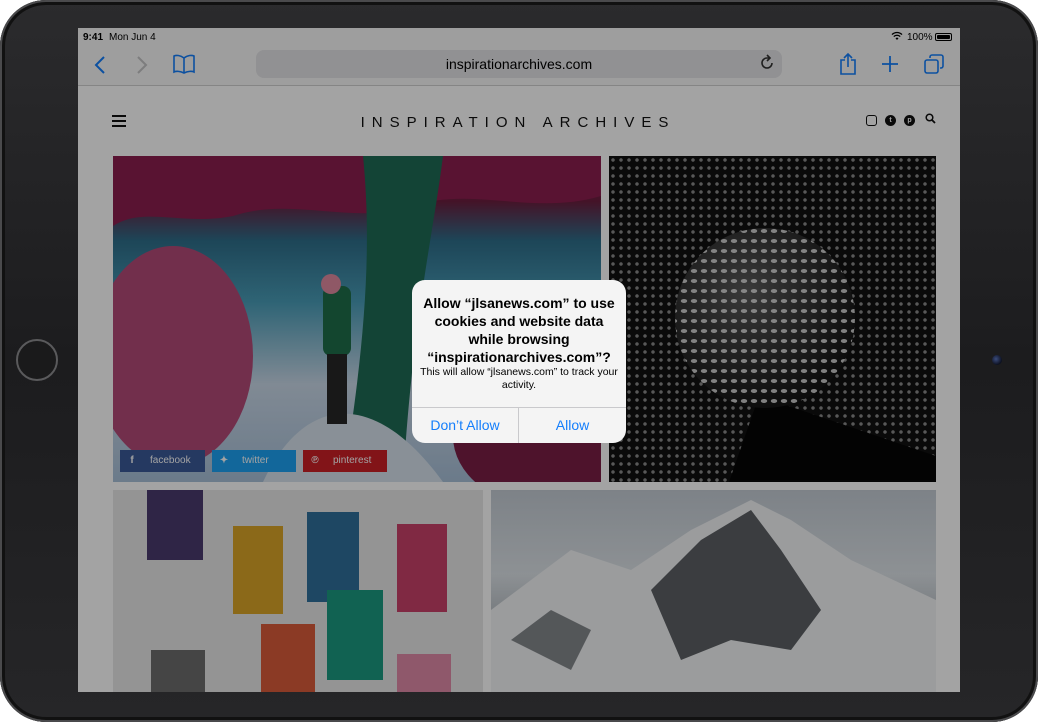 The image size is (1038, 722). Describe the element at coordinates (37, 360) in the screenshot. I see `home-button` at that location.